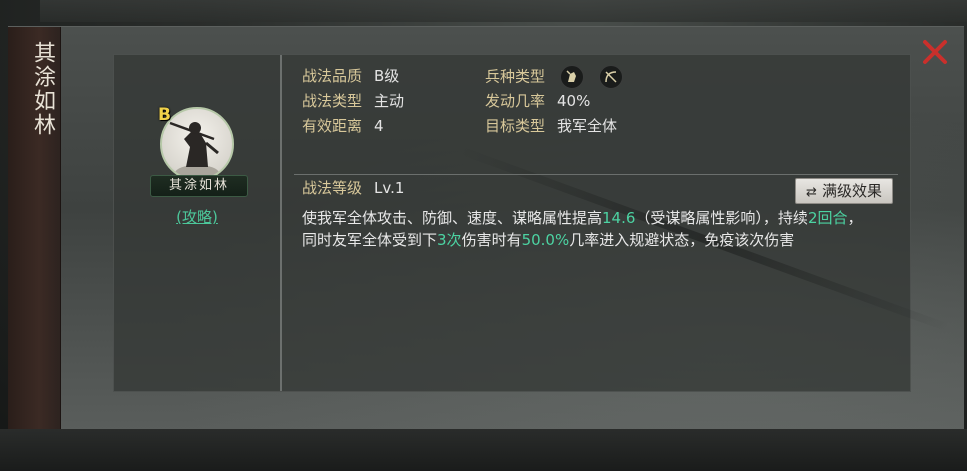 This screenshot has width=967, height=471. I want to click on background-bottom-bar, so click(483, 450).